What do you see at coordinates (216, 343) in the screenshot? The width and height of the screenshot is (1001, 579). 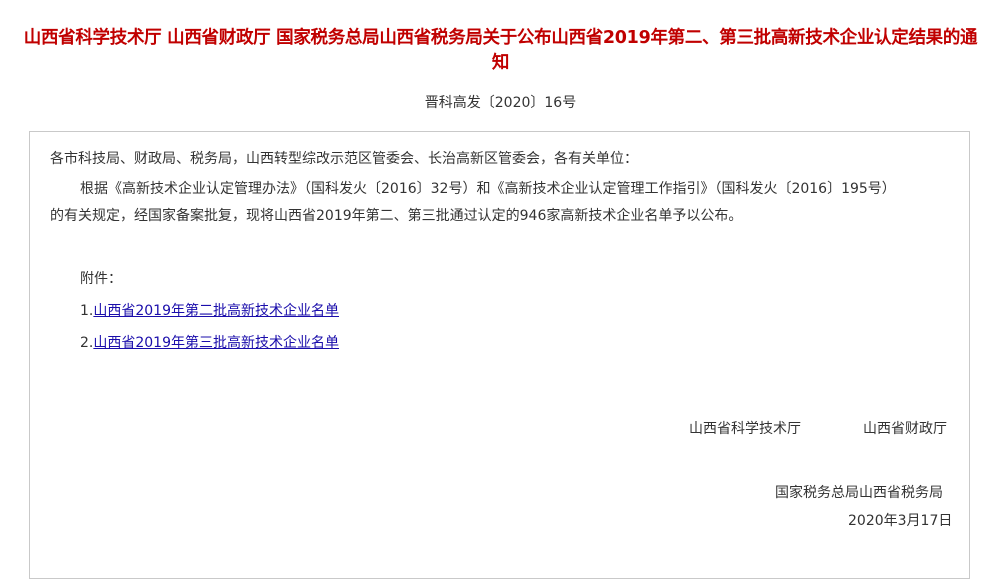 I see `attachment-link-third-batch: 山西省2019年第三批高新技术企业名单` at bounding box center [216, 343].